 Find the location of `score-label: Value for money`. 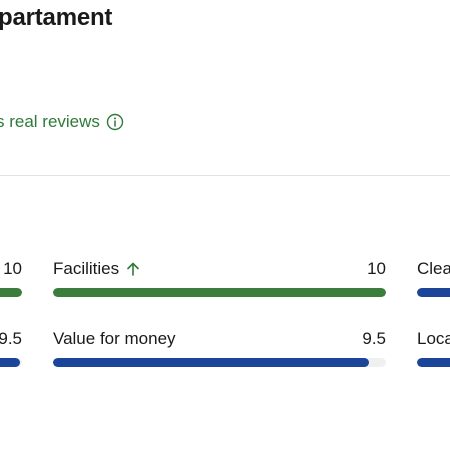

score-label: Value for money is located at coordinates (114, 338).